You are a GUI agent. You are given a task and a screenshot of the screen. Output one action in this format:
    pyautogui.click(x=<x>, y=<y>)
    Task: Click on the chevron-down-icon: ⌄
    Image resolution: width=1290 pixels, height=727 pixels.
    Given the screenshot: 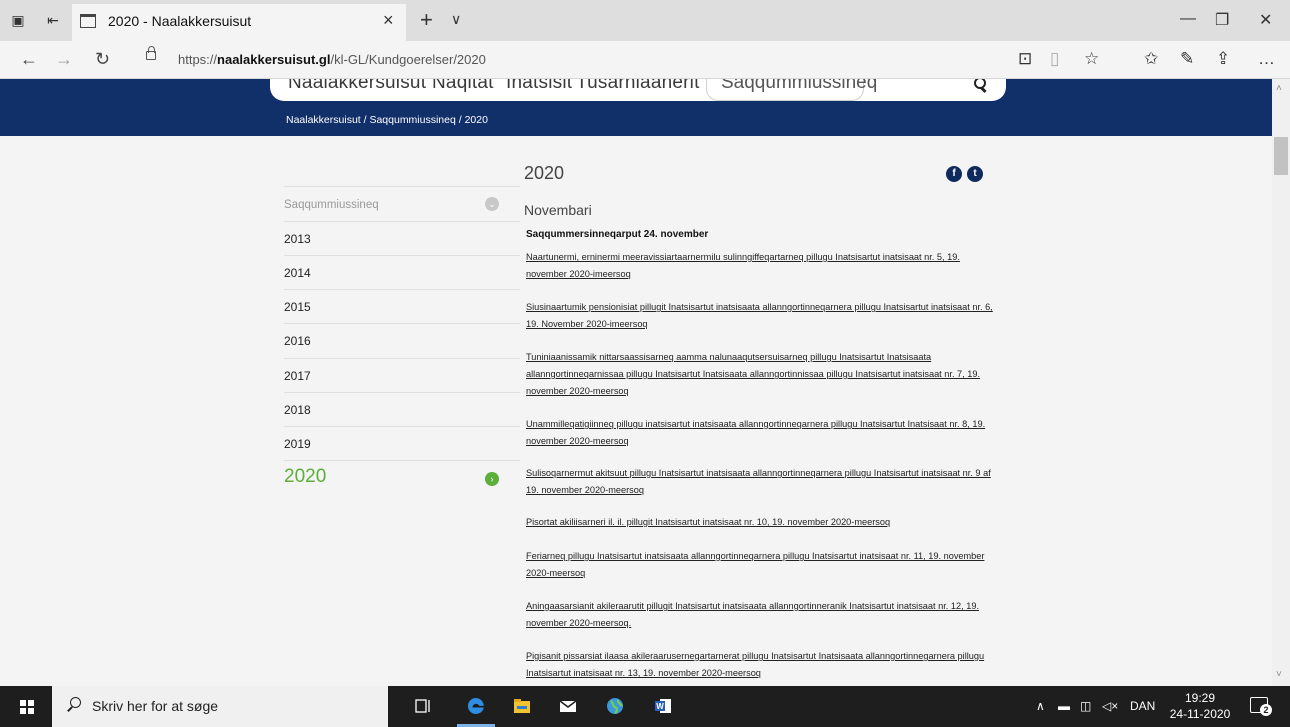 What is the action you would take?
    pyautogui.click(x=492, y=204)
    